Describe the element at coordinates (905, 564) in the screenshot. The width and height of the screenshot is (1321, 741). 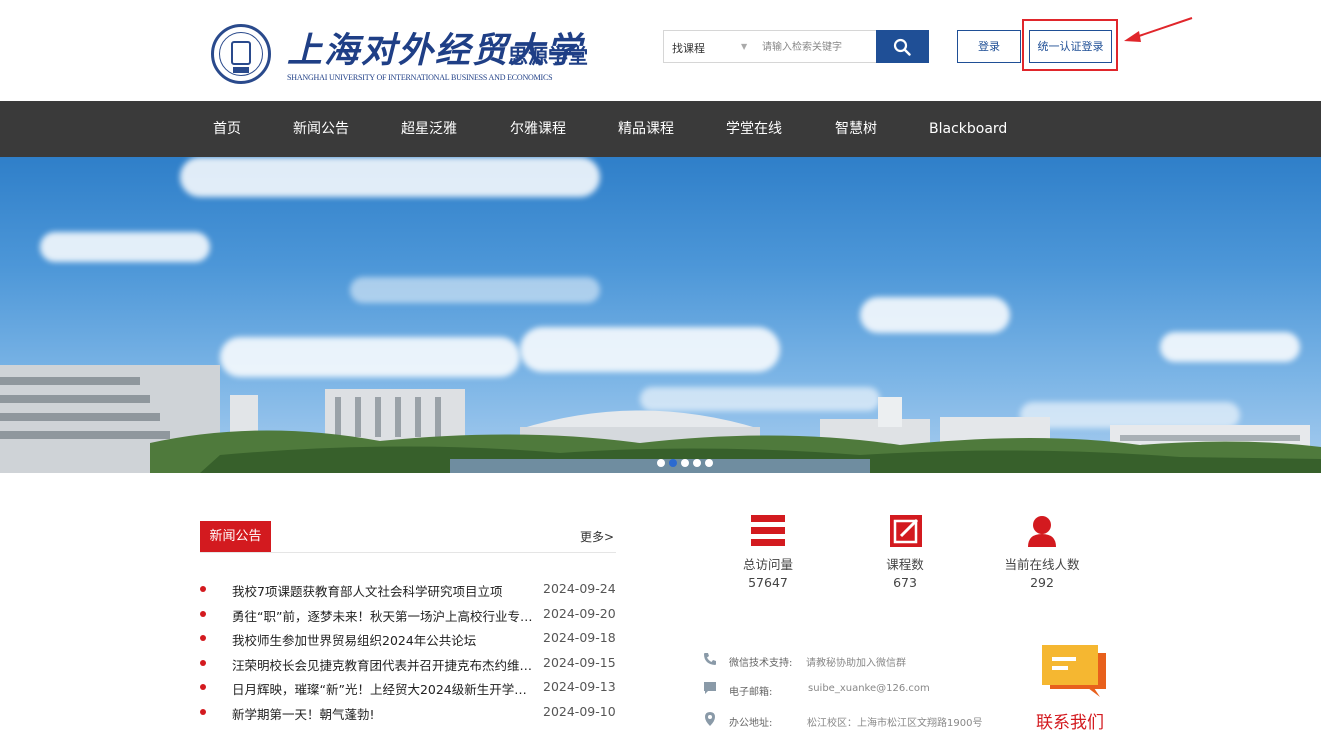
I see `stat-label: 课程数` at that location.